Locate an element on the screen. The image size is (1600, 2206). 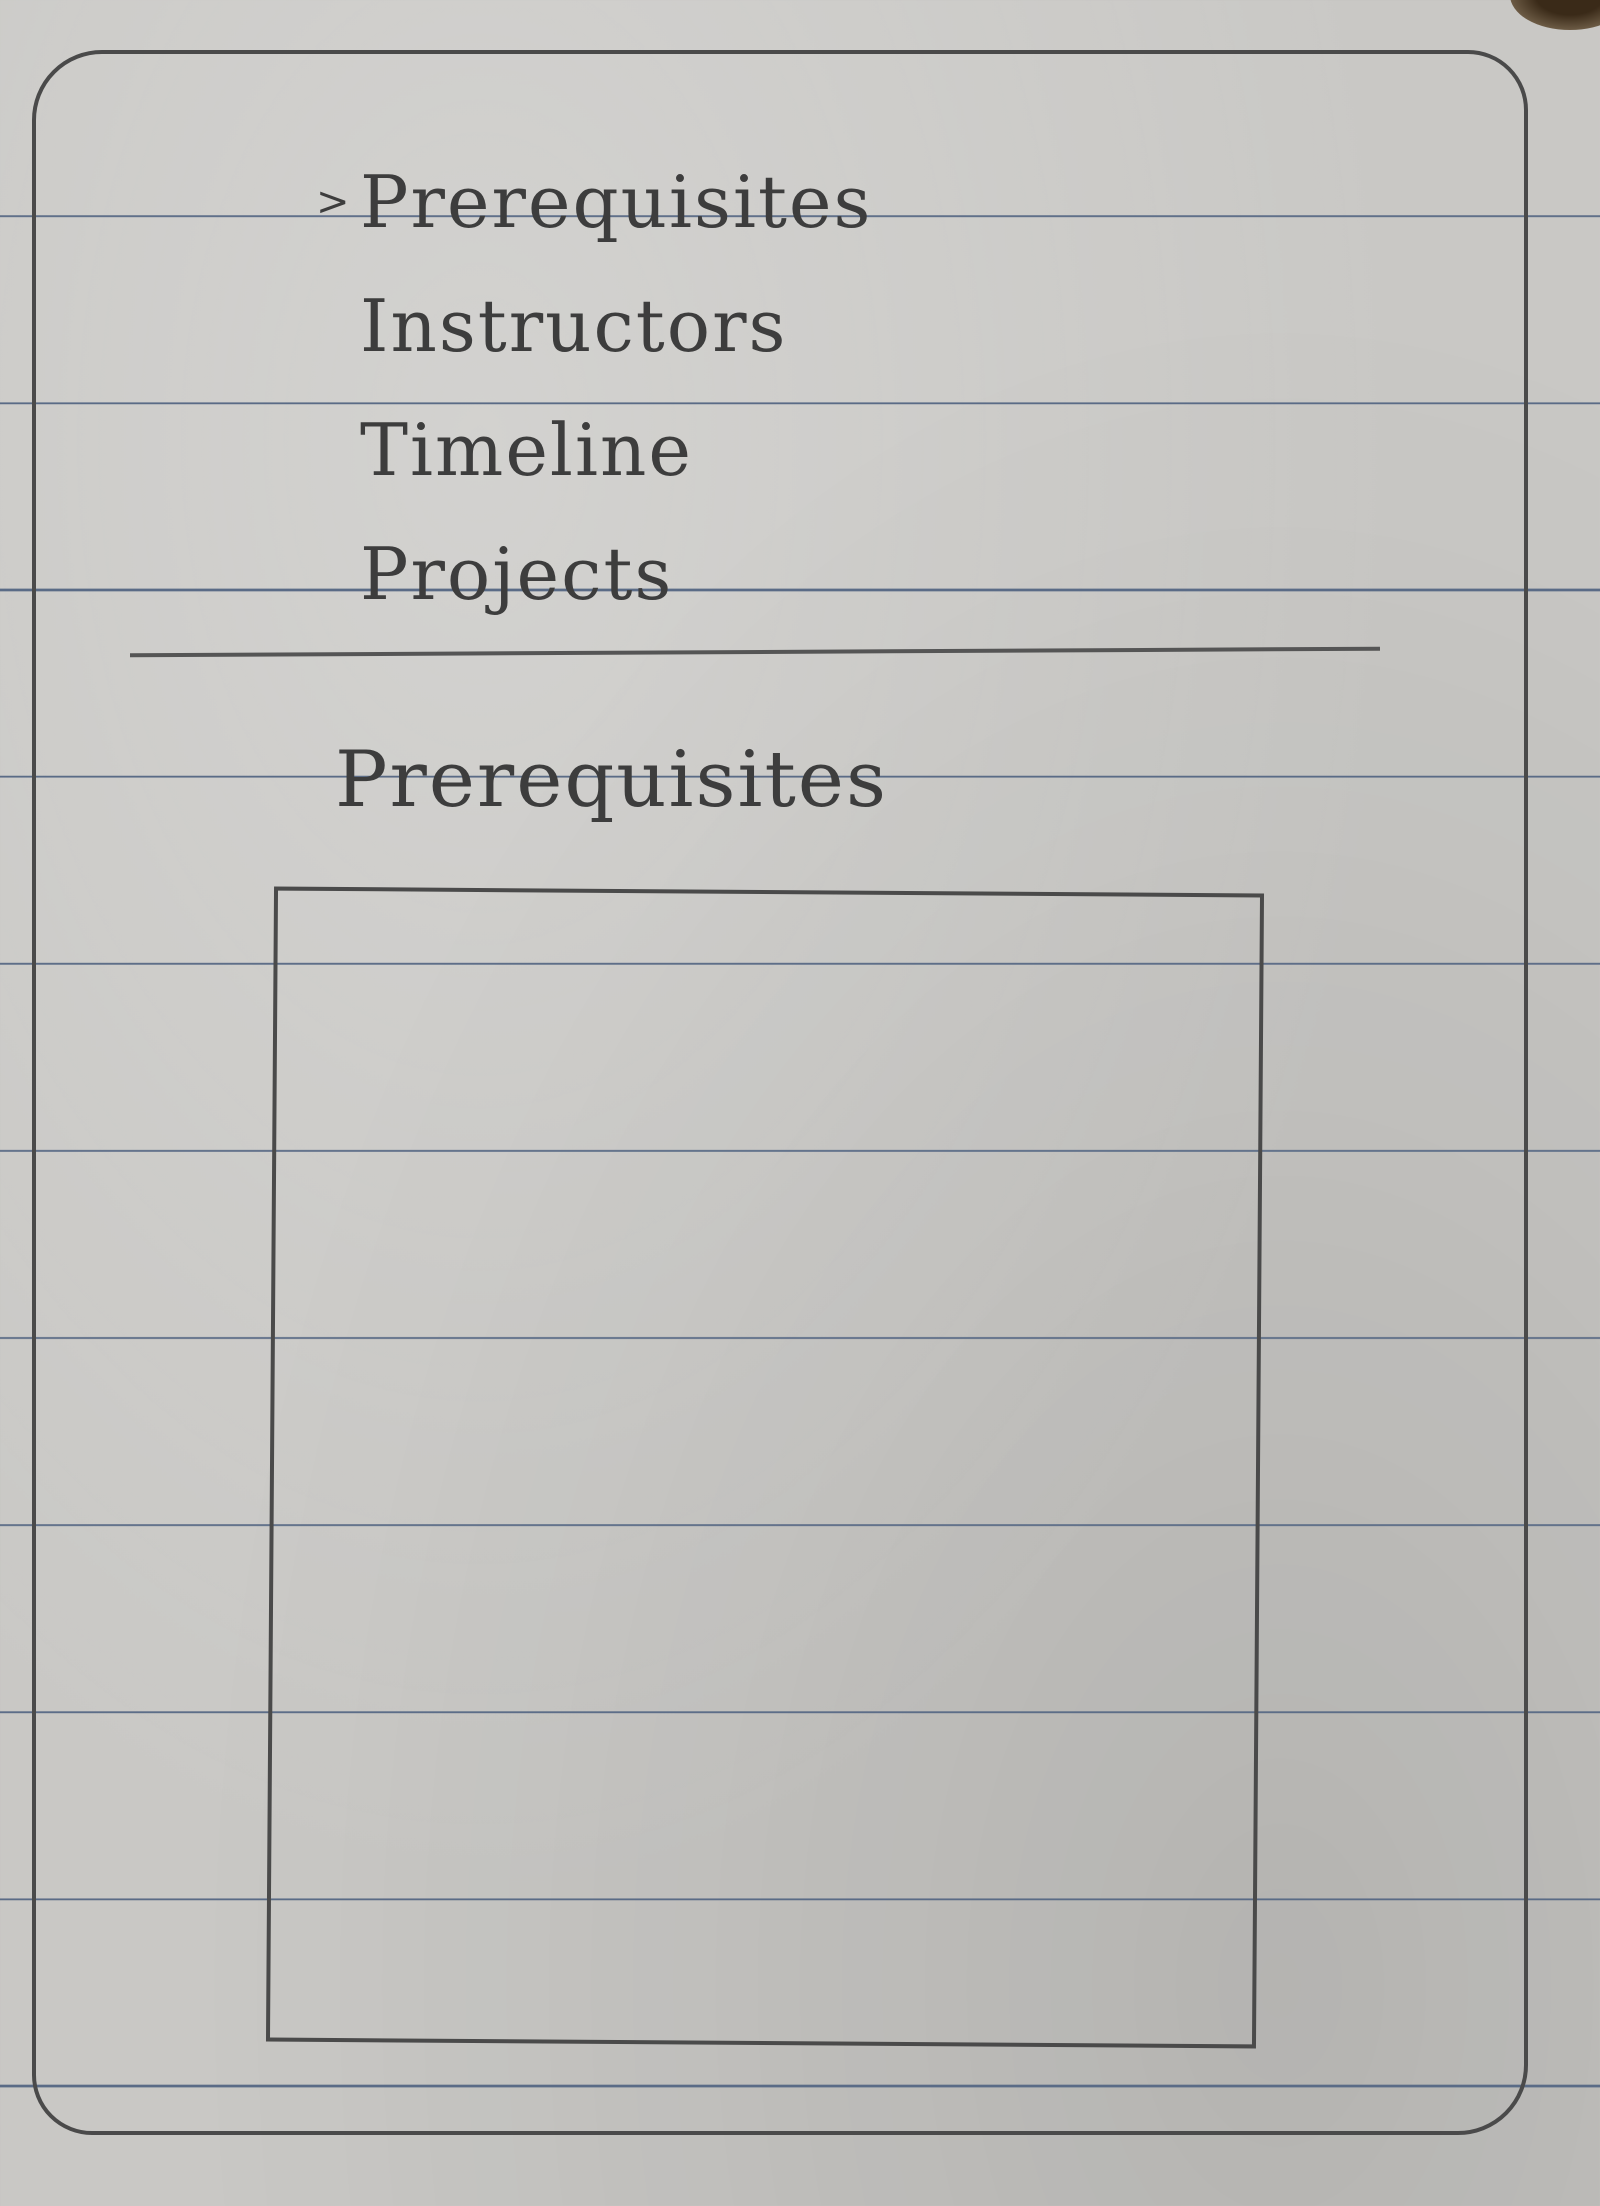
nav-item-timeline: Timeline is located at coordinates (710, 450).